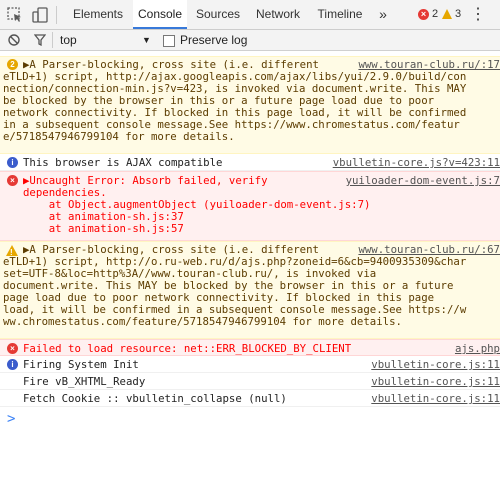 The height and width of the screenshot is (480, 500). What do you see at coordinates (416, 162) in the screenshot?
I see `message-source-link: vbulletin-core.js?v=423:11` at bounding box center [416, 162].